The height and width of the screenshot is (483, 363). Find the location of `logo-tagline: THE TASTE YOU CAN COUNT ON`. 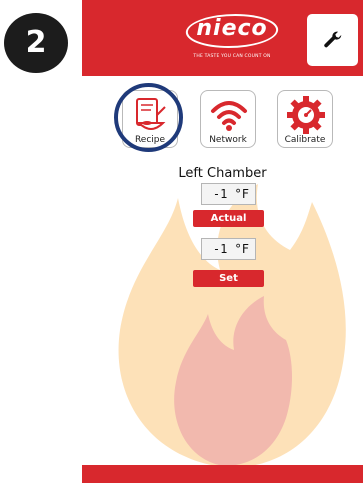

logo-tagline: THE TASTE YOU CAN COUNT ON is located at coordinates (232, 56).